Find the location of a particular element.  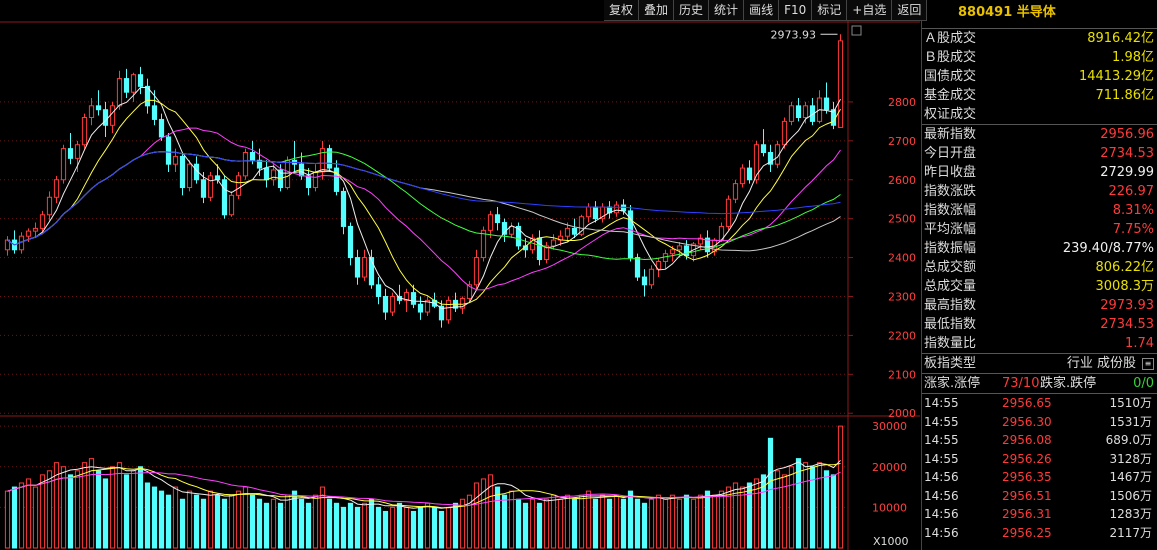

stat-value: 2729.99 is located at coordinates (1127, 172).